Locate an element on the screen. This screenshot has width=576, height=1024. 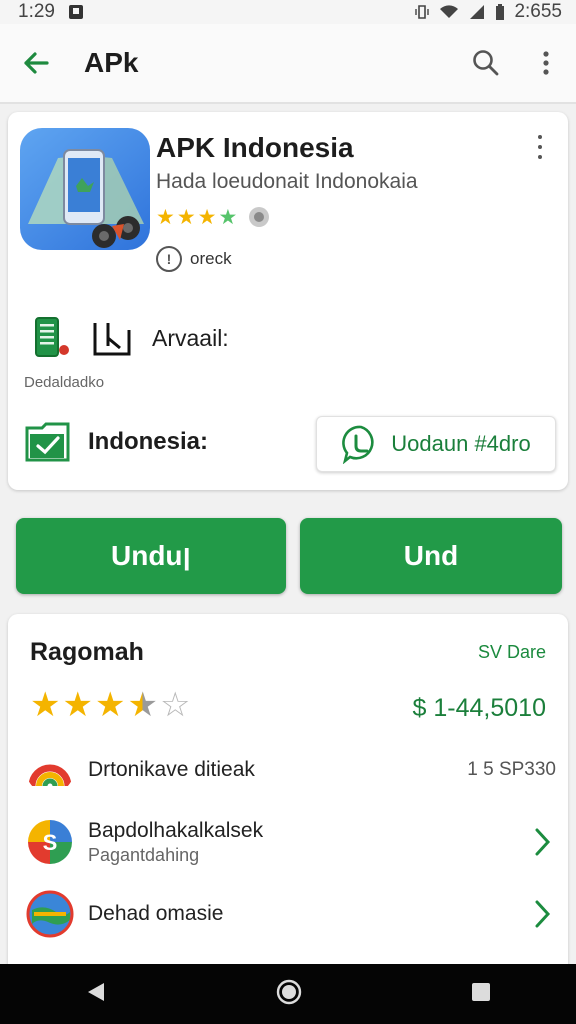
availability-row: Arvaail: is located at coordinates (130, 338).